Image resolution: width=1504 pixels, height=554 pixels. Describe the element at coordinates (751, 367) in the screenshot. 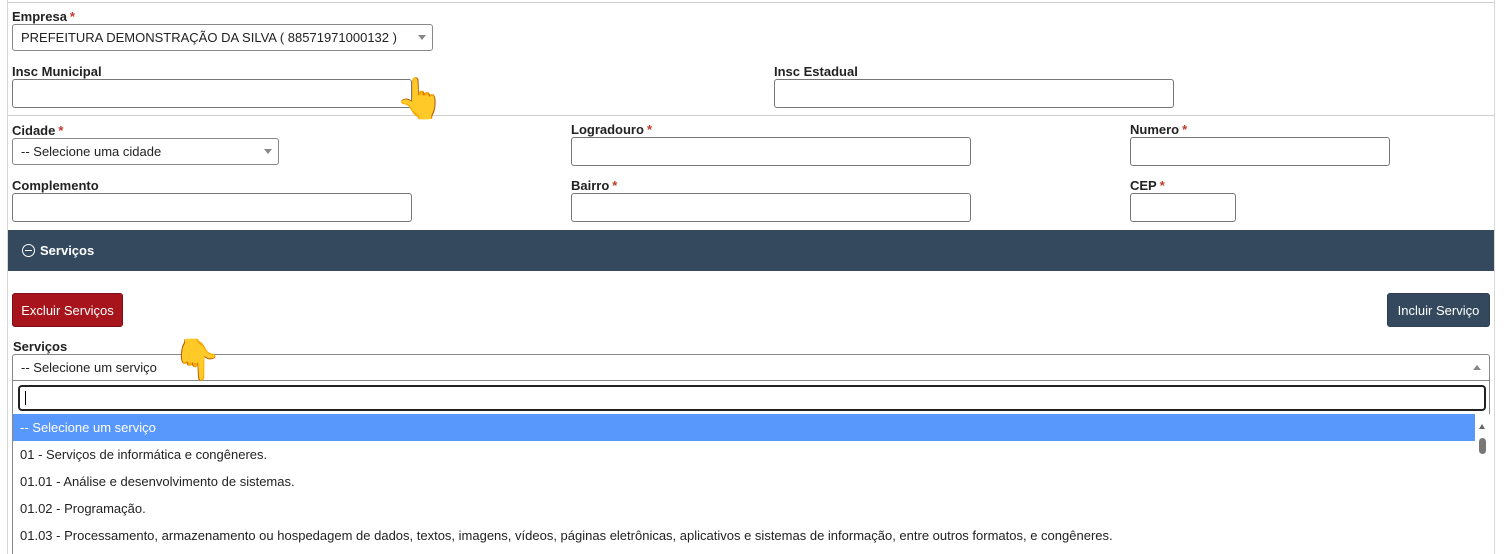

I see `servicos-select: -- Selecione um serviço` at that location.